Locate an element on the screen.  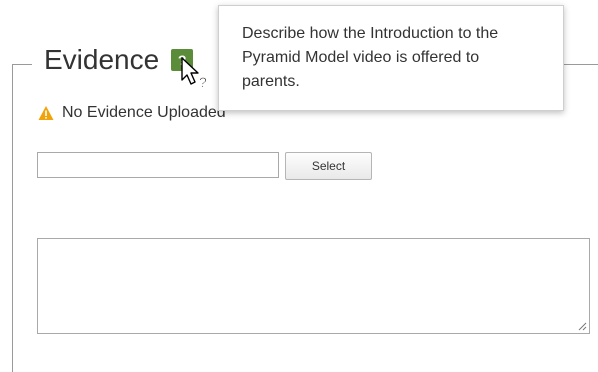
warning-icon is located at coordinates (46, 113).